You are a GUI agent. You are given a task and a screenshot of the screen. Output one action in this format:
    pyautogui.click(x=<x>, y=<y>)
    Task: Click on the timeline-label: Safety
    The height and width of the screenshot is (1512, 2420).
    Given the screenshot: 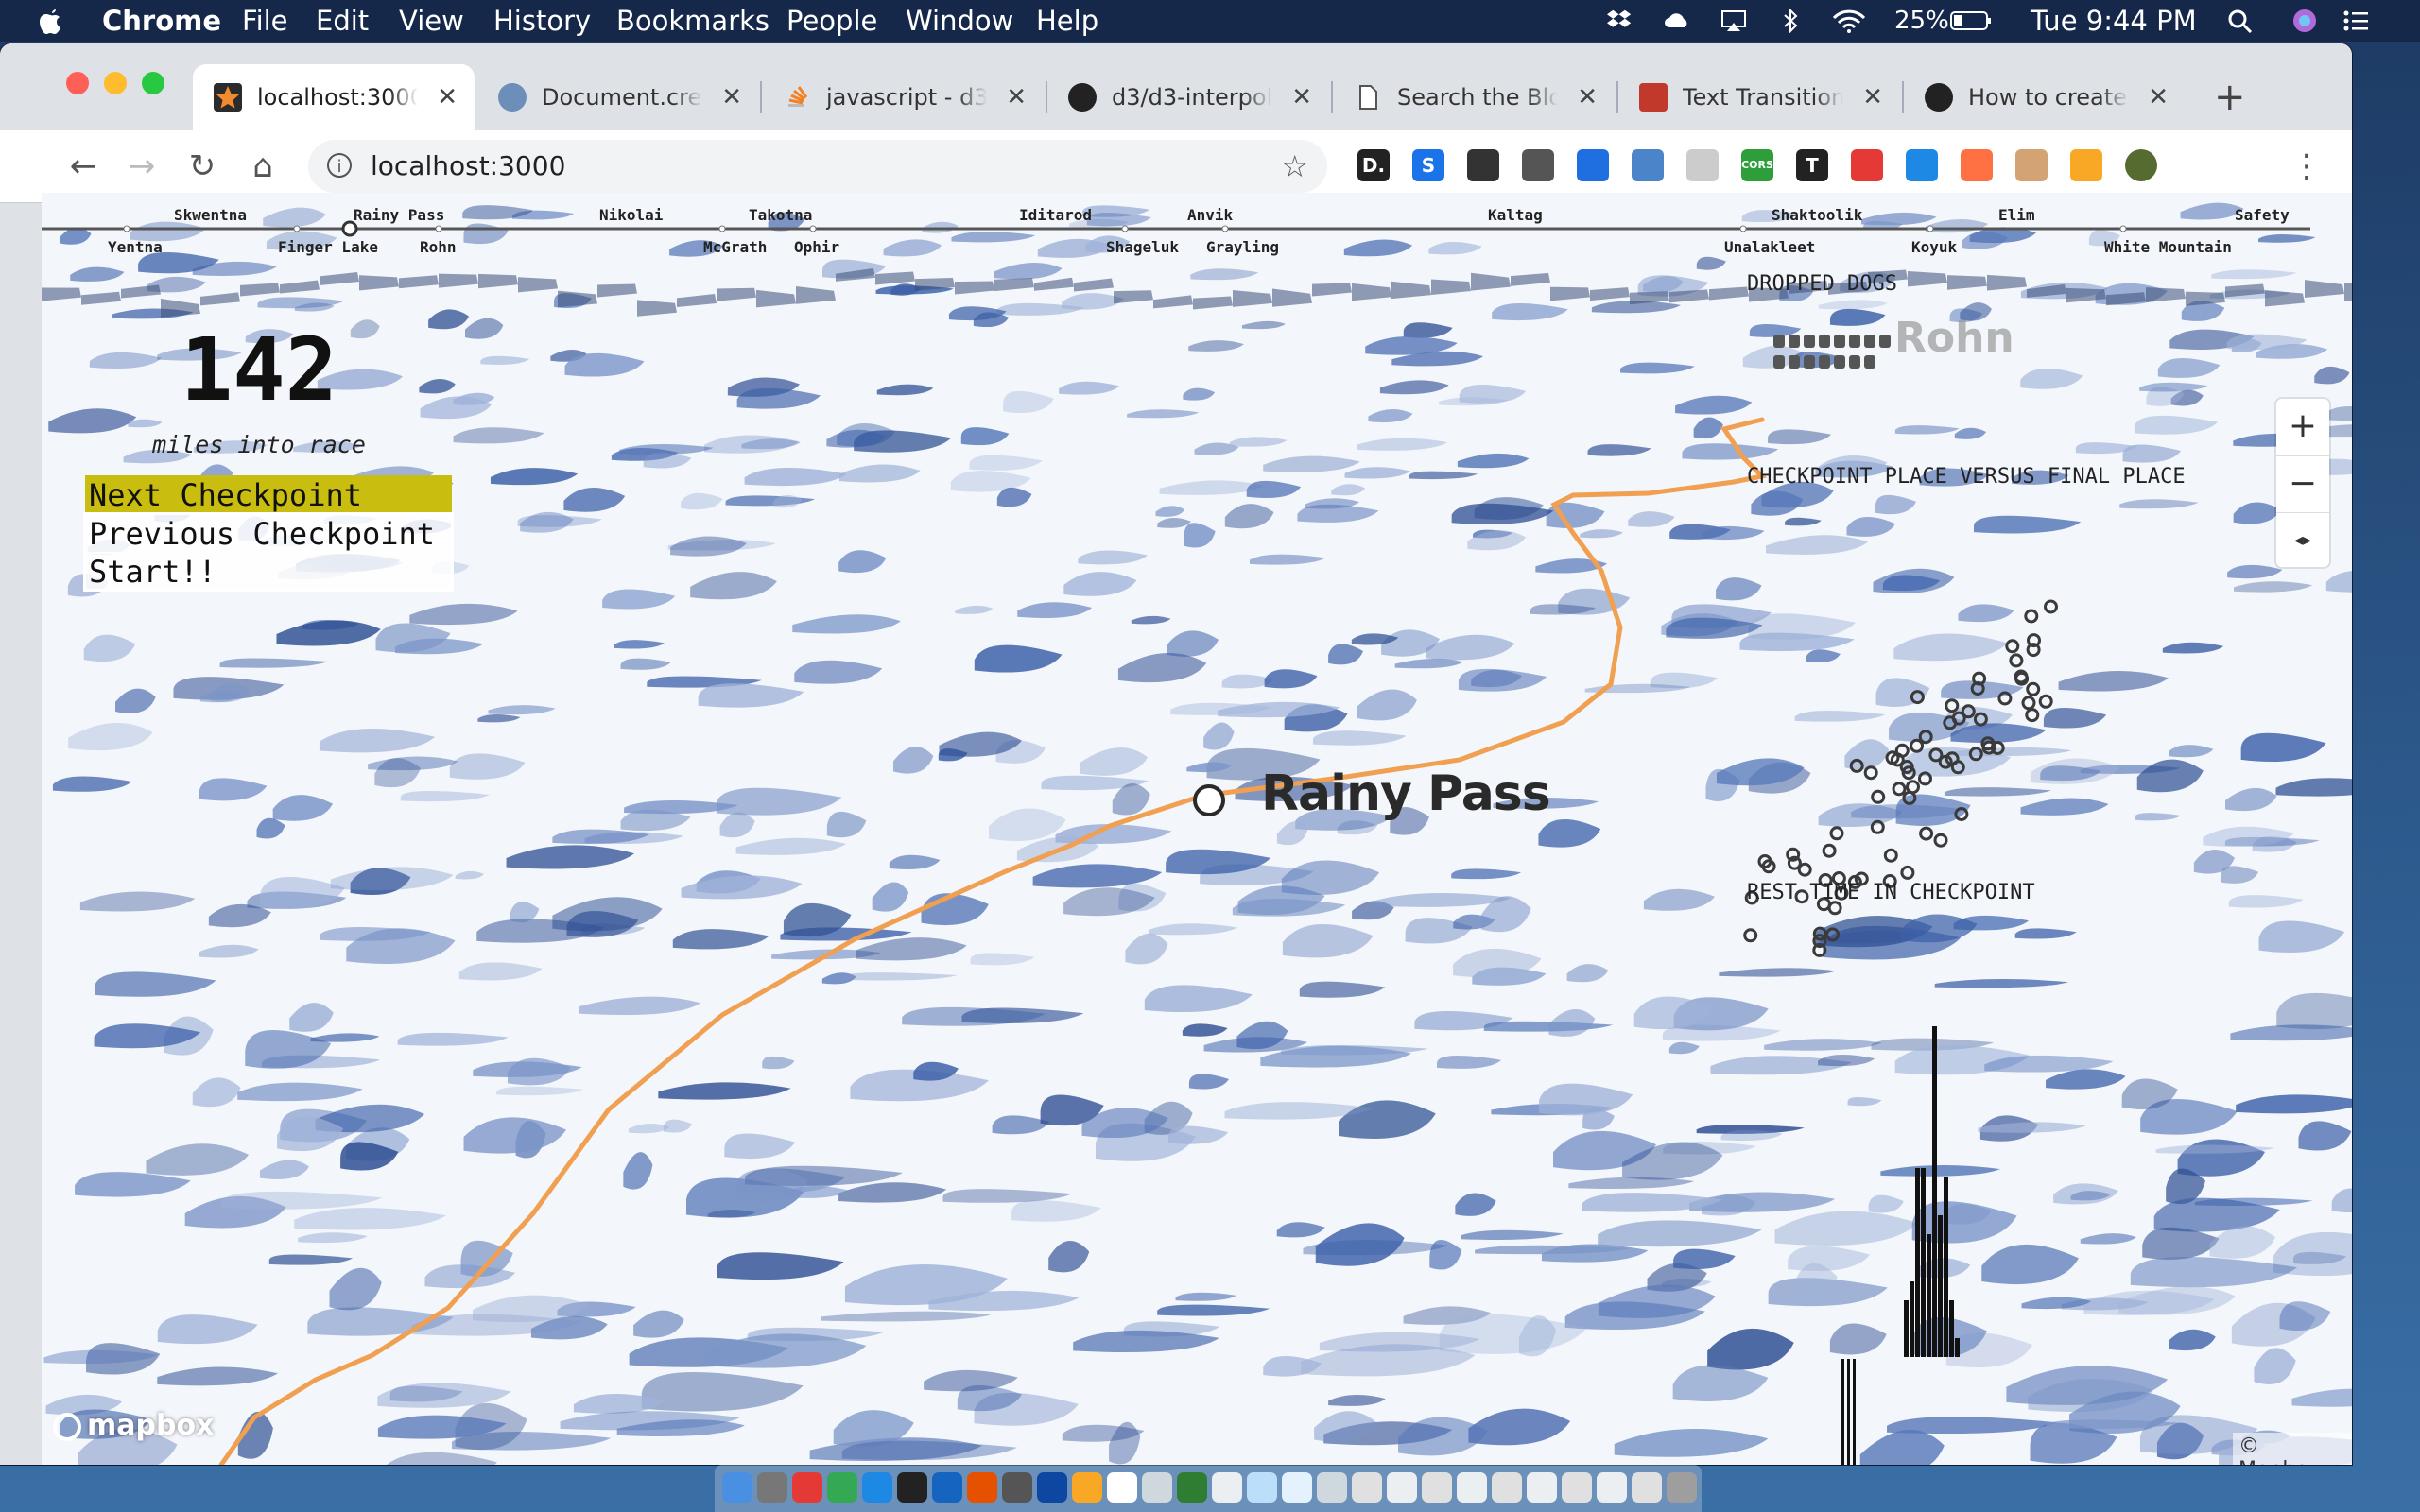 What is the action you would take?
    pyautogui.click(x=2262, y=215)
    